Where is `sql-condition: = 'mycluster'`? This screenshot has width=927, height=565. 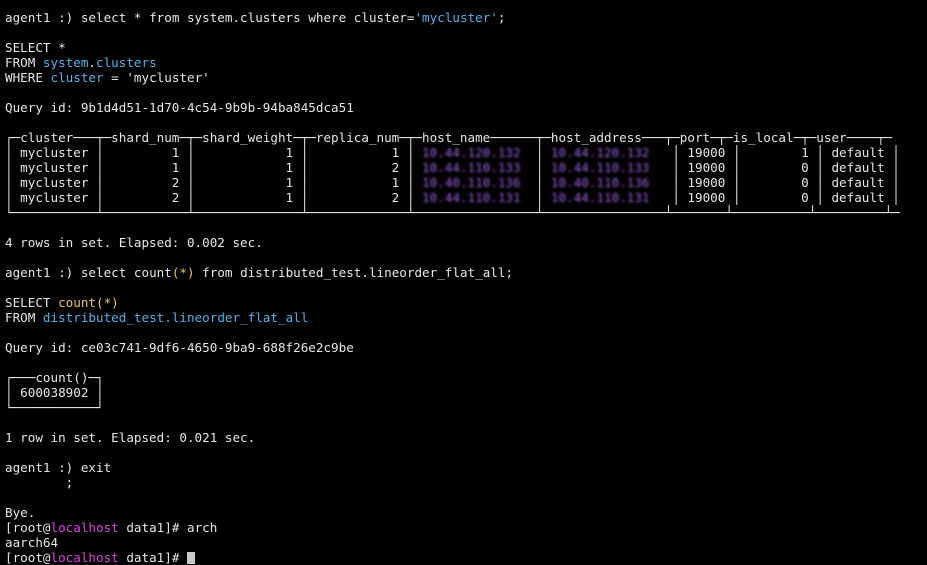
sql-condition: = 'mycluster' is located at coordinates (156, 77).